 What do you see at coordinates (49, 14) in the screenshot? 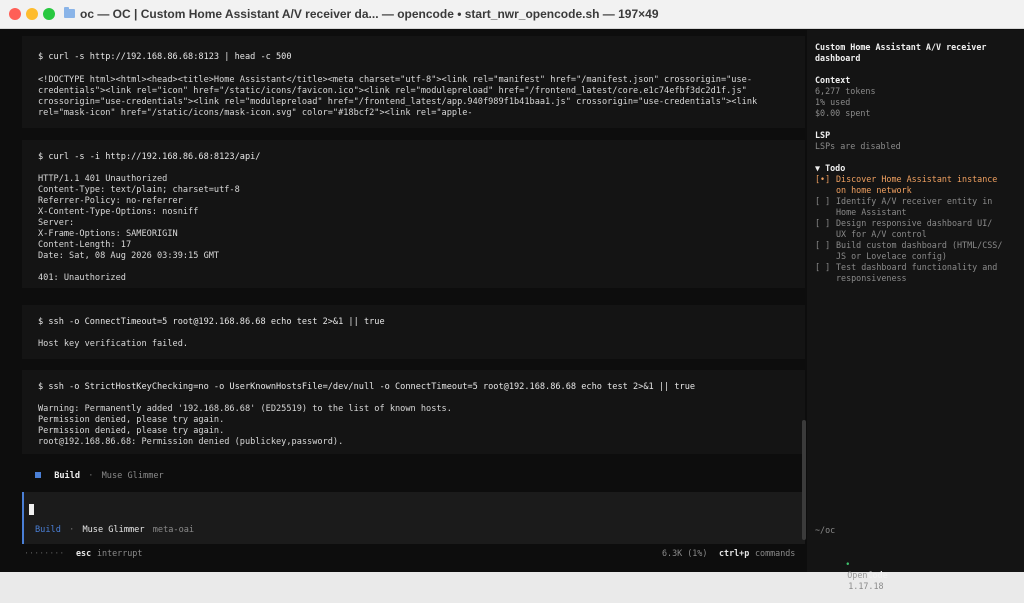
I see `zoom-window-button` at bounding box center [49, 14].